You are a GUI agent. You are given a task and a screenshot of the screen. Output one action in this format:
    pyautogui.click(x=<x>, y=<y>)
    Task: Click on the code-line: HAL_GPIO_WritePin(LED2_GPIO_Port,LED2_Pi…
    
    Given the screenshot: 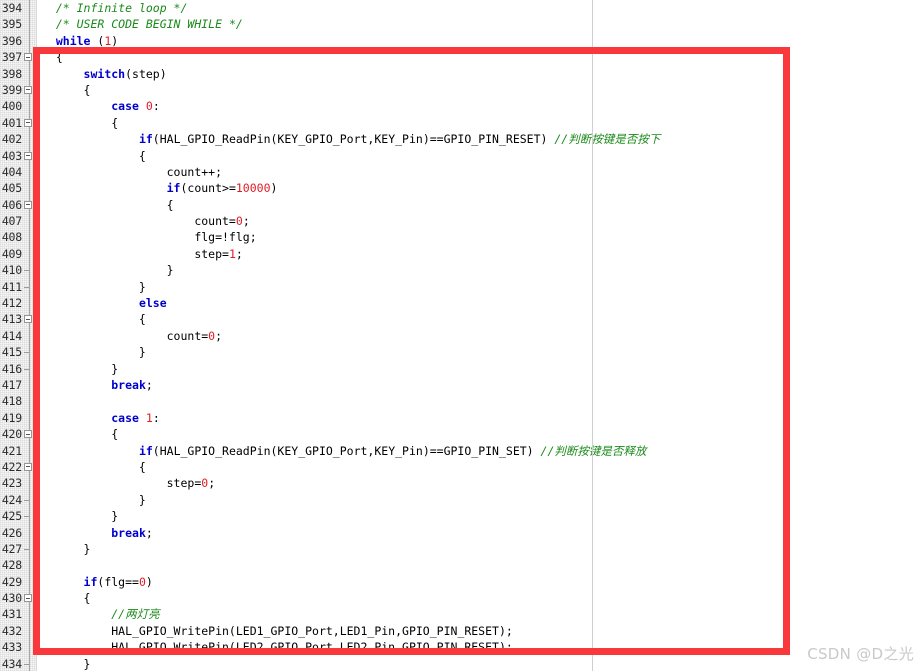 What is the action you would take?
    pyautogui.click(x=480, y=647)
    